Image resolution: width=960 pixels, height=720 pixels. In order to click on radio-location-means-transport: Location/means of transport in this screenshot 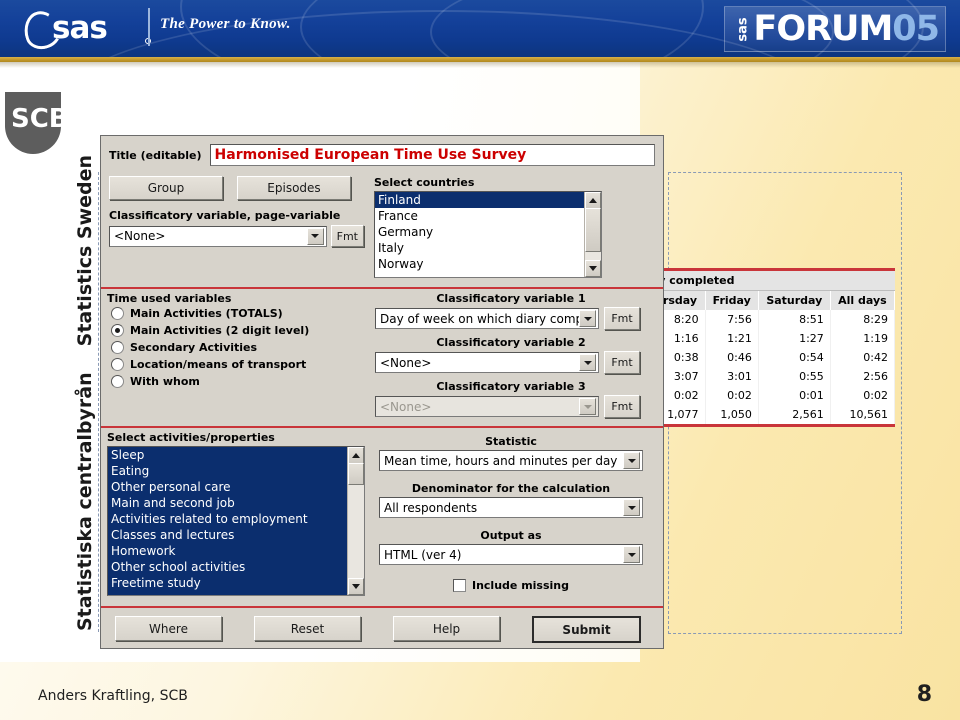, I will do `click(236, 364)`.